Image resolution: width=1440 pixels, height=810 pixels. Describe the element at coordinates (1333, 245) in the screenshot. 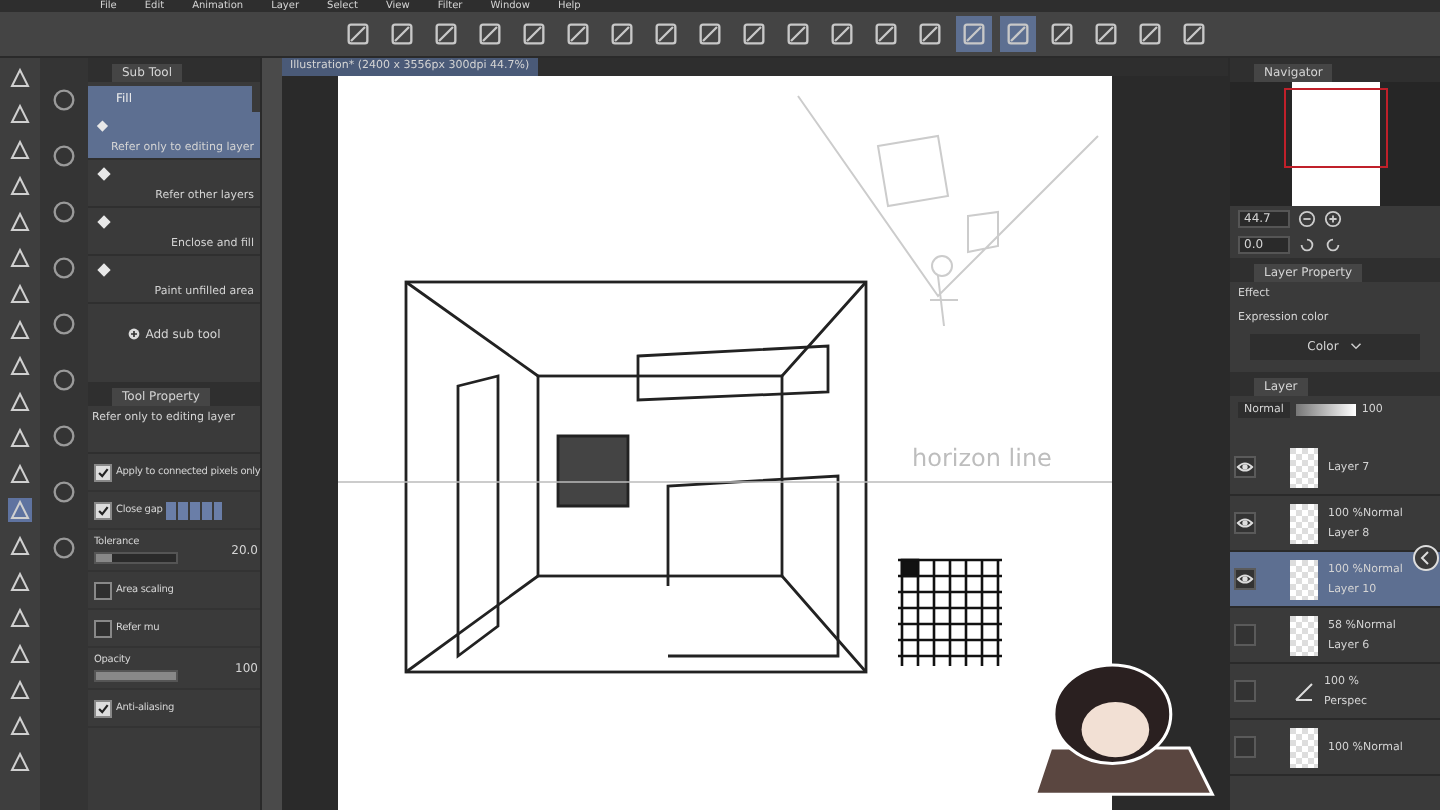

I see `rotate-right-icon` at that location.